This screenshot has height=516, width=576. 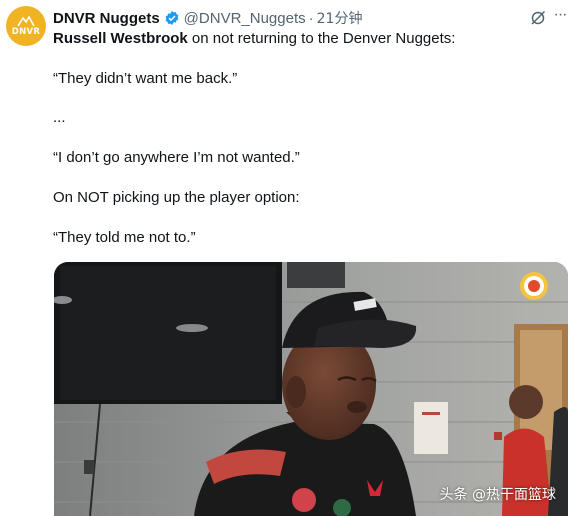 I want to click on tweet-header: DNVR Nuggets @DNVR_Nuggets · 21分钟, so click(x=308, y=18).